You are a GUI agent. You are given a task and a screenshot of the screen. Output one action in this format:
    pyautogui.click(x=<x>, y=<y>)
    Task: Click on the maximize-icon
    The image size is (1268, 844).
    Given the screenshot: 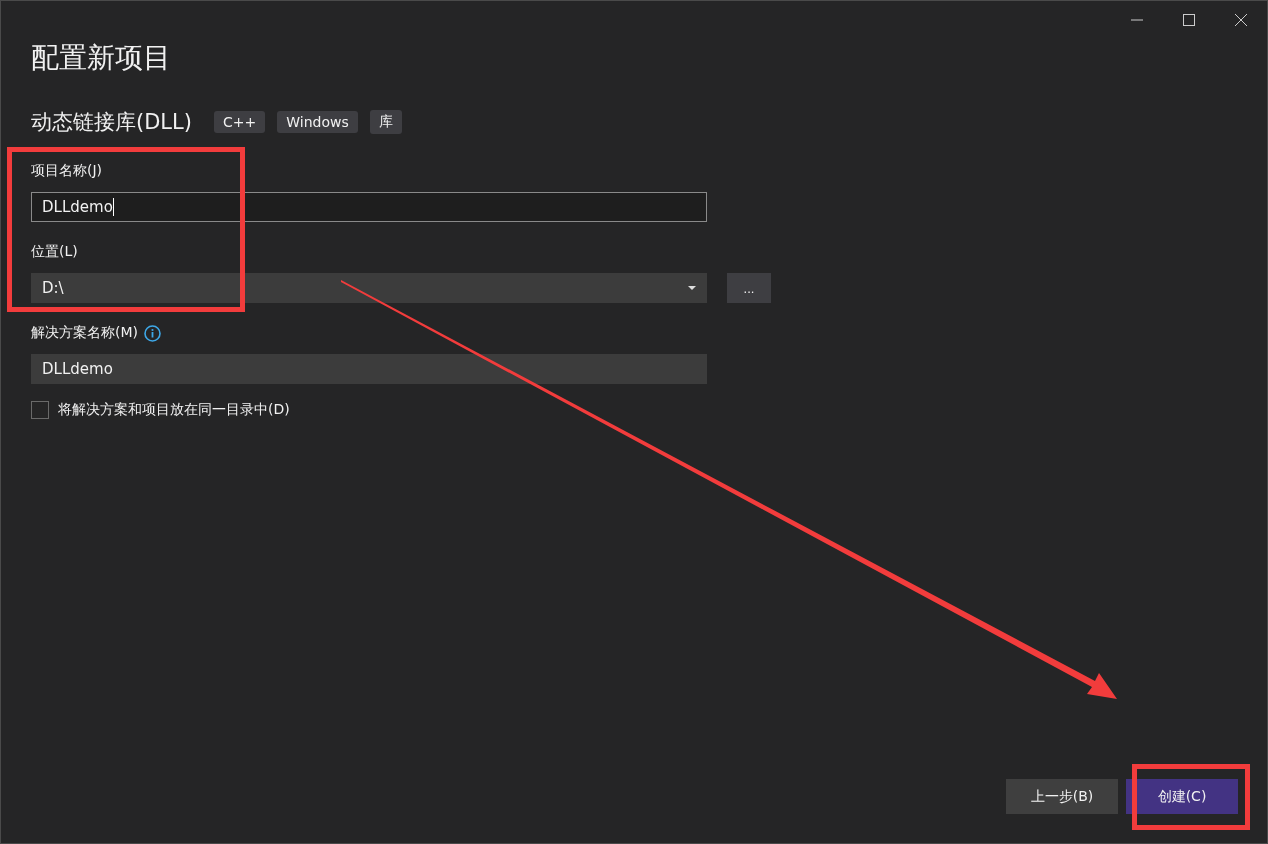 What is the action you would take?
    pyautogui.click(x=1189, y=20)
    